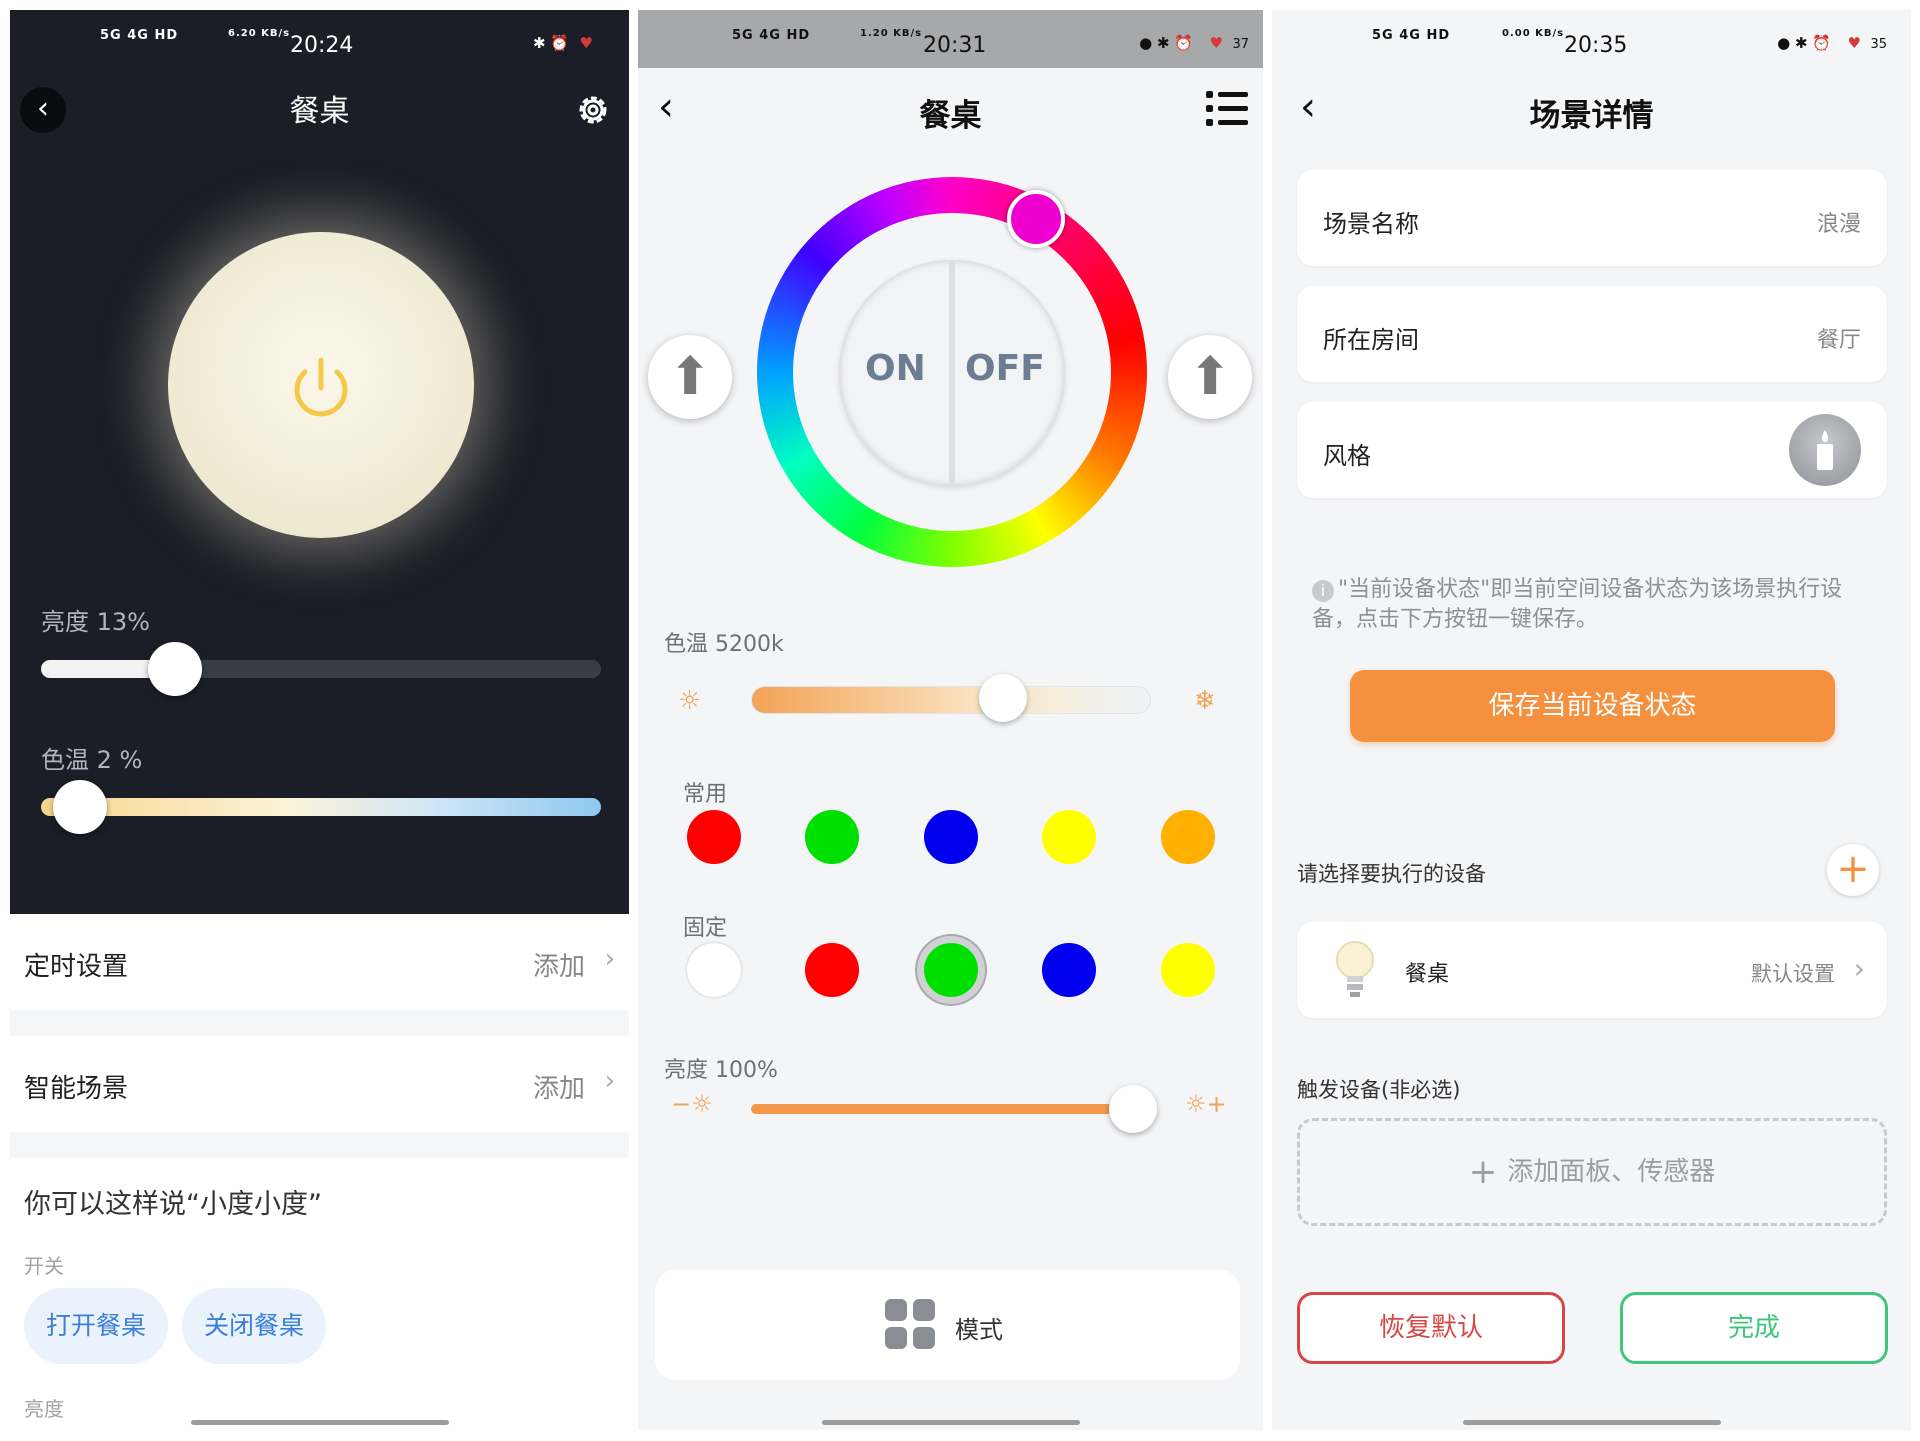  What do you see at coordinates (910, 1324) in the screenshot?
I see `mode-grid-icon` at bounding box center [910, 1324].